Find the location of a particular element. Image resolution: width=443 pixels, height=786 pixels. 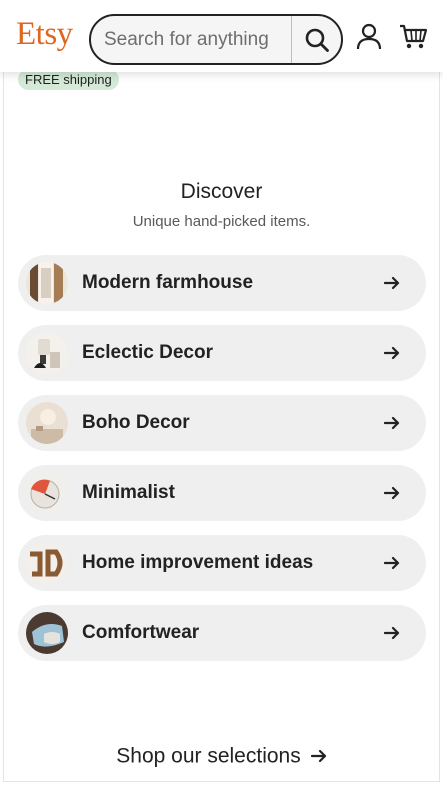

etsy-logo: Etsy is located at coordinates (44, 34).